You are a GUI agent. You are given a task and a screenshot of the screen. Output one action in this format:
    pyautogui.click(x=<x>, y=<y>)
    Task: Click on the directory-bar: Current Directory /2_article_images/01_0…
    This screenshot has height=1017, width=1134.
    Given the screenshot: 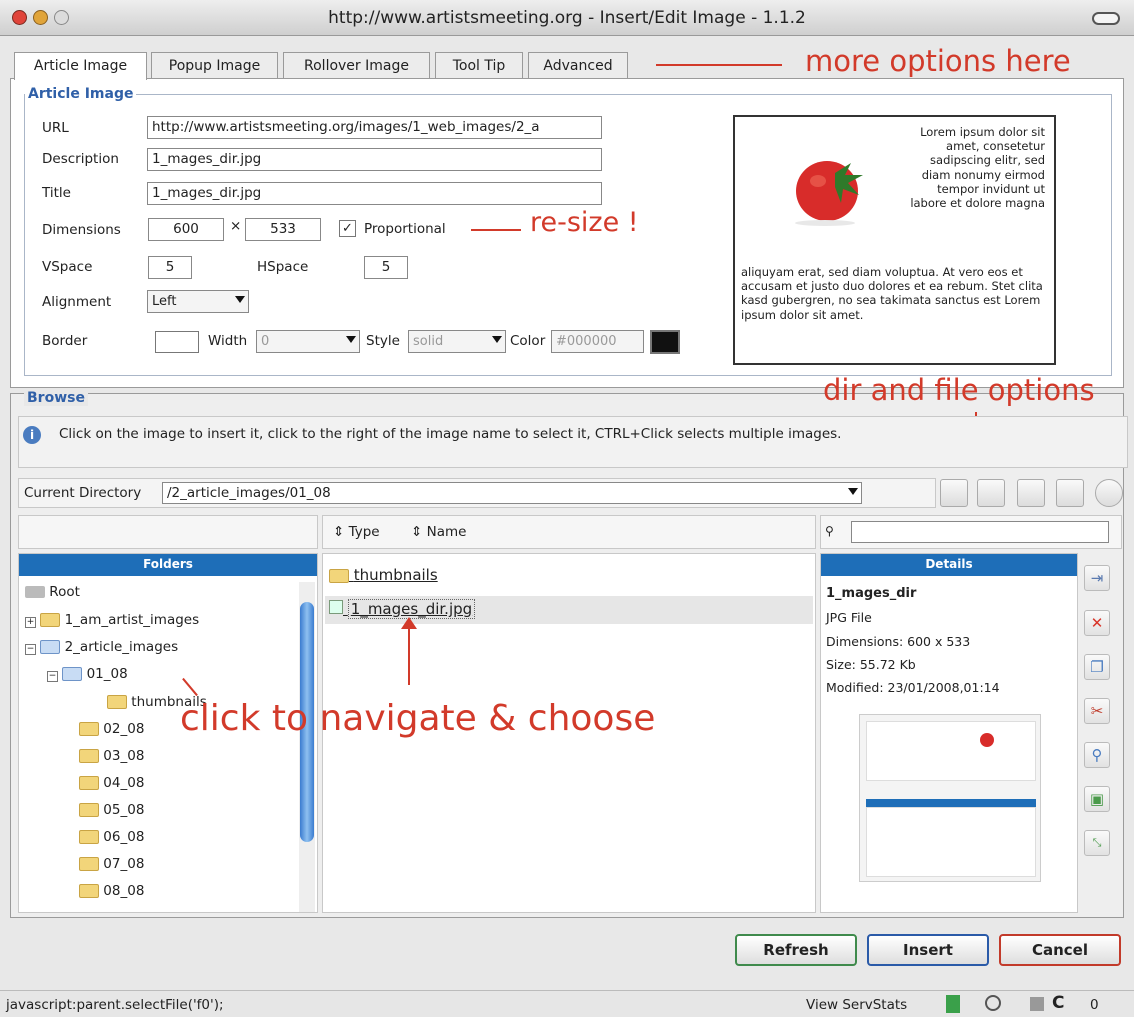 What is the action you would take?
    pyautogui.click(x=477, y=493)
    